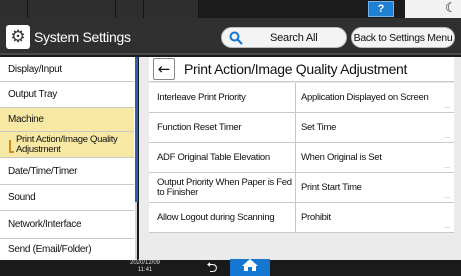 This screenshot has width=461, height=276. I want to click on sidebar-item-date-time-timer: Date/Time/Timer, so click(67, 171).